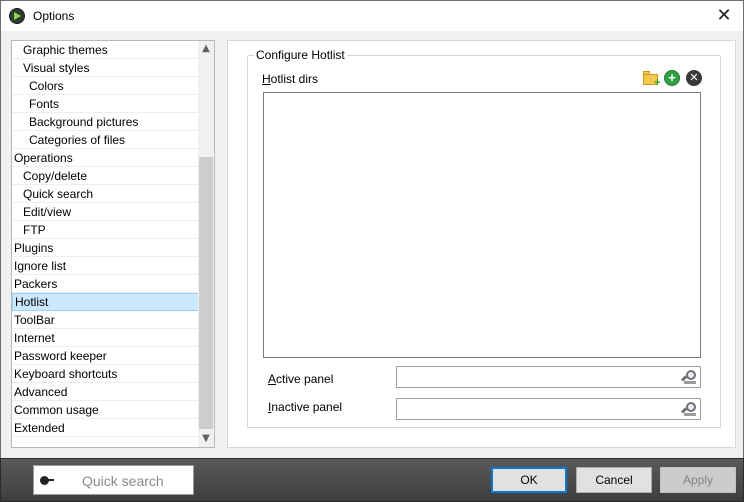 This screenshot has height=502, width=744. I want to click on quick-search-placeholder: Quick search, so click(123, 481).